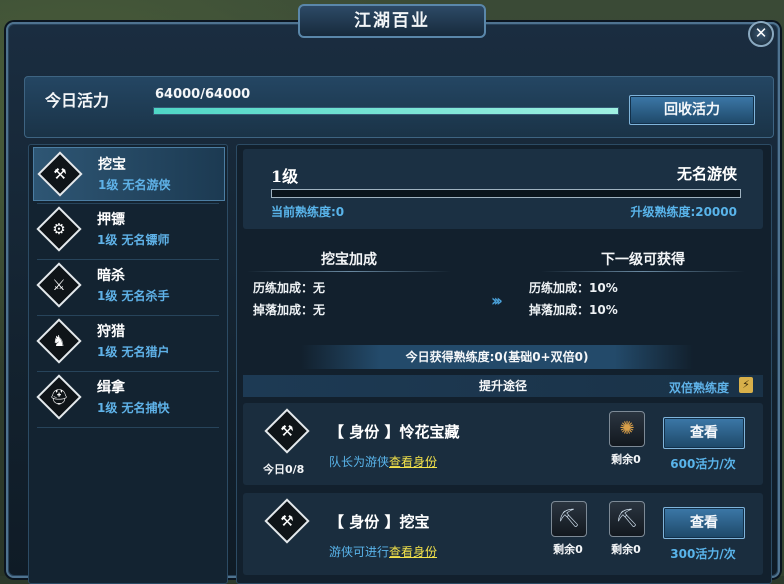 This screenshot has height=584, width=784. Describe the element at coordinates (308, 212) in the screenshot. I see `current-proficiency: 当前熟练度:0` at that location.